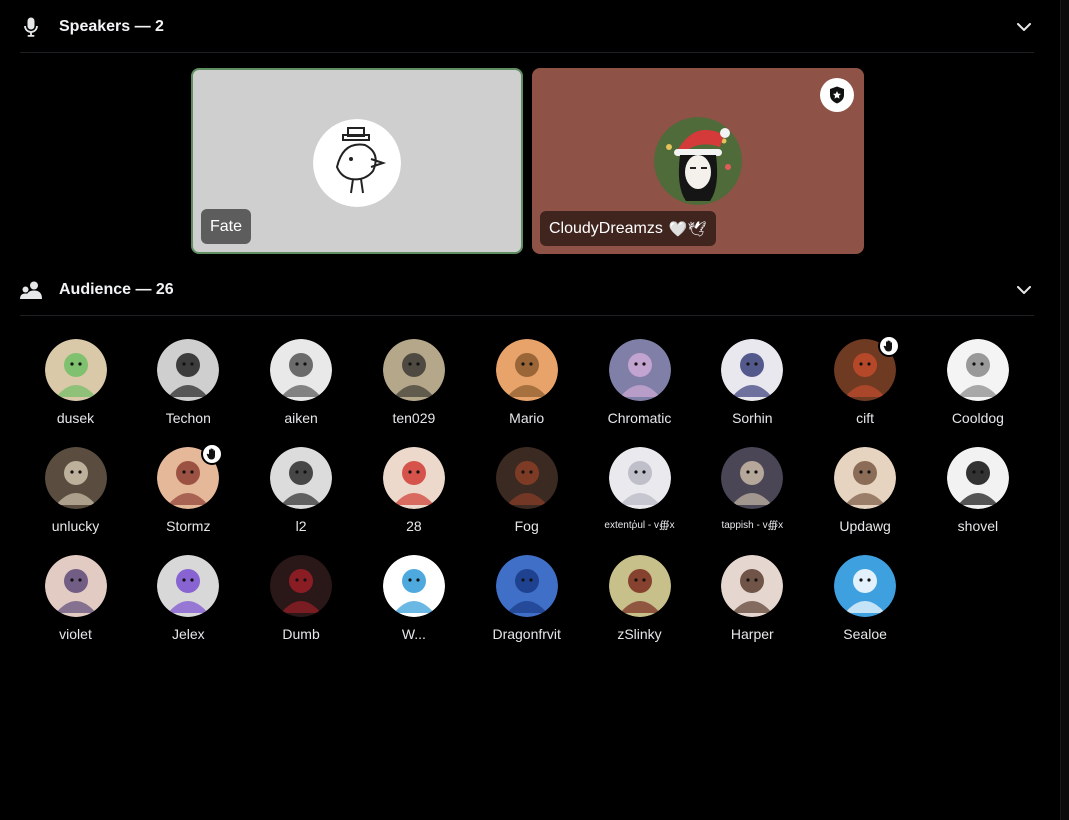 The height and width of the screenshot is (820, 1069). I want to click on audience-title: Audience — 26, so click(116, 289).